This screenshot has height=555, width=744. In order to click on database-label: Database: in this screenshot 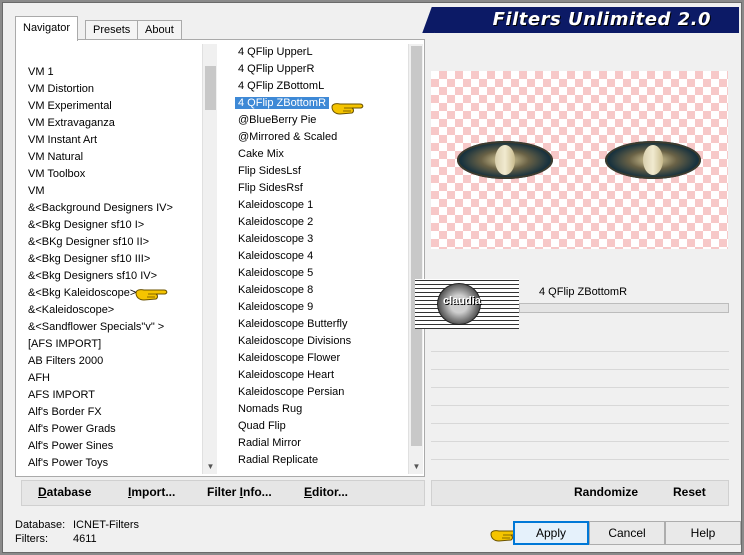, I will do `click(40, 525)`.